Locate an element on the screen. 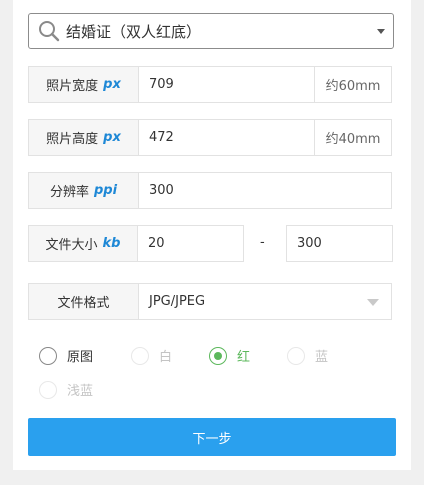  file-size-max-input: 300 is located at coordinates (339, 243).